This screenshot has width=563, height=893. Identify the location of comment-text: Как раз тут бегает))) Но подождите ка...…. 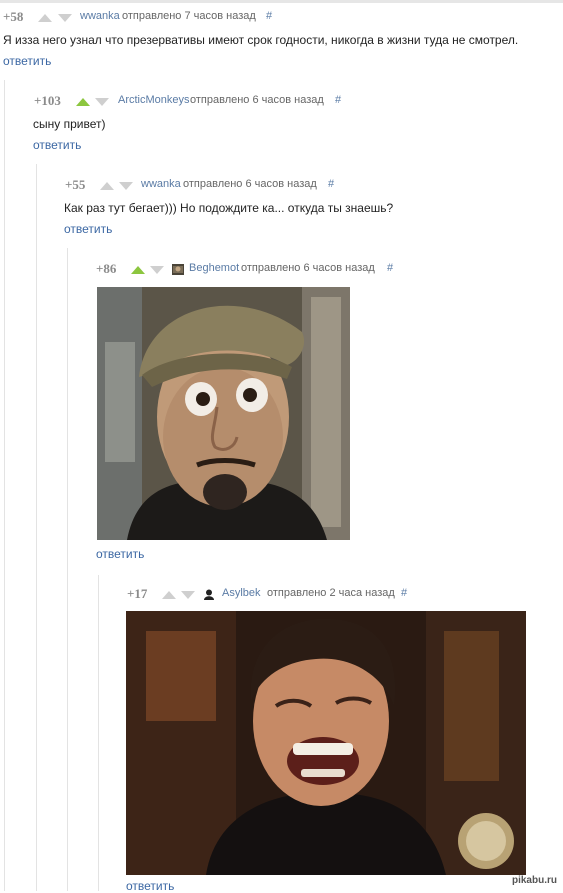
(229, 208).